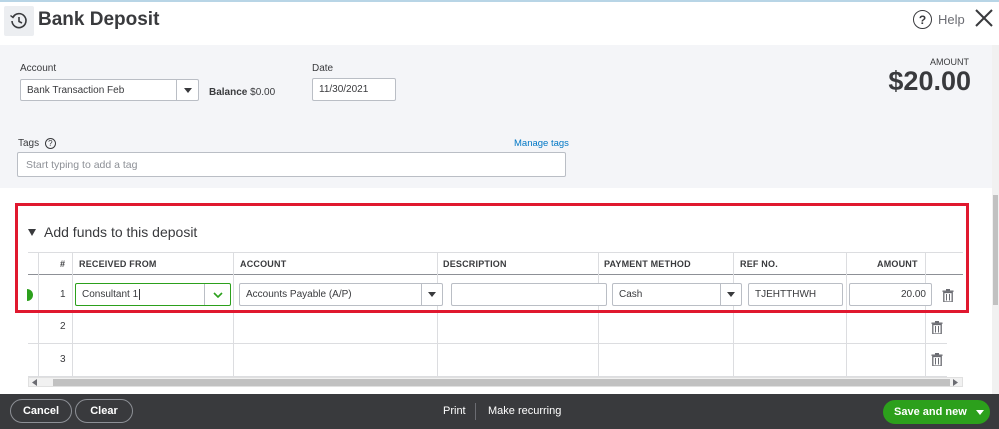 Image resolution: width=999 pixels, height=429 pixels. I want to click on close-icon, so click(984, 18).